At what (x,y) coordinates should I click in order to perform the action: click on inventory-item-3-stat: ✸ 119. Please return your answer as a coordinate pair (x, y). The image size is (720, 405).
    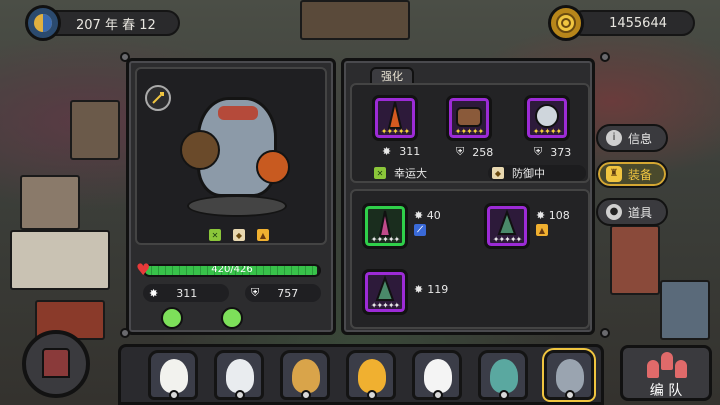
    Looking at the image, I should click on (431, 289).